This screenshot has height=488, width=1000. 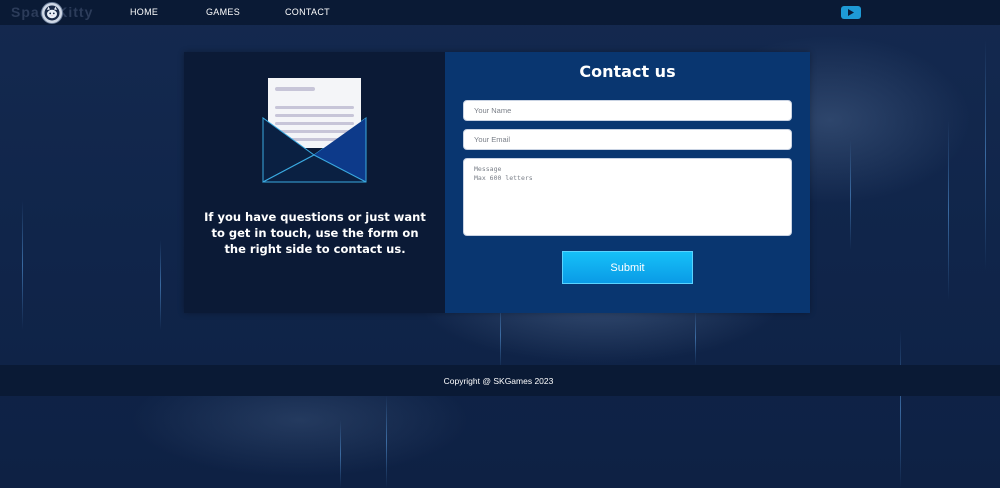 I want to click on email-input, so click(x=627, y=139).